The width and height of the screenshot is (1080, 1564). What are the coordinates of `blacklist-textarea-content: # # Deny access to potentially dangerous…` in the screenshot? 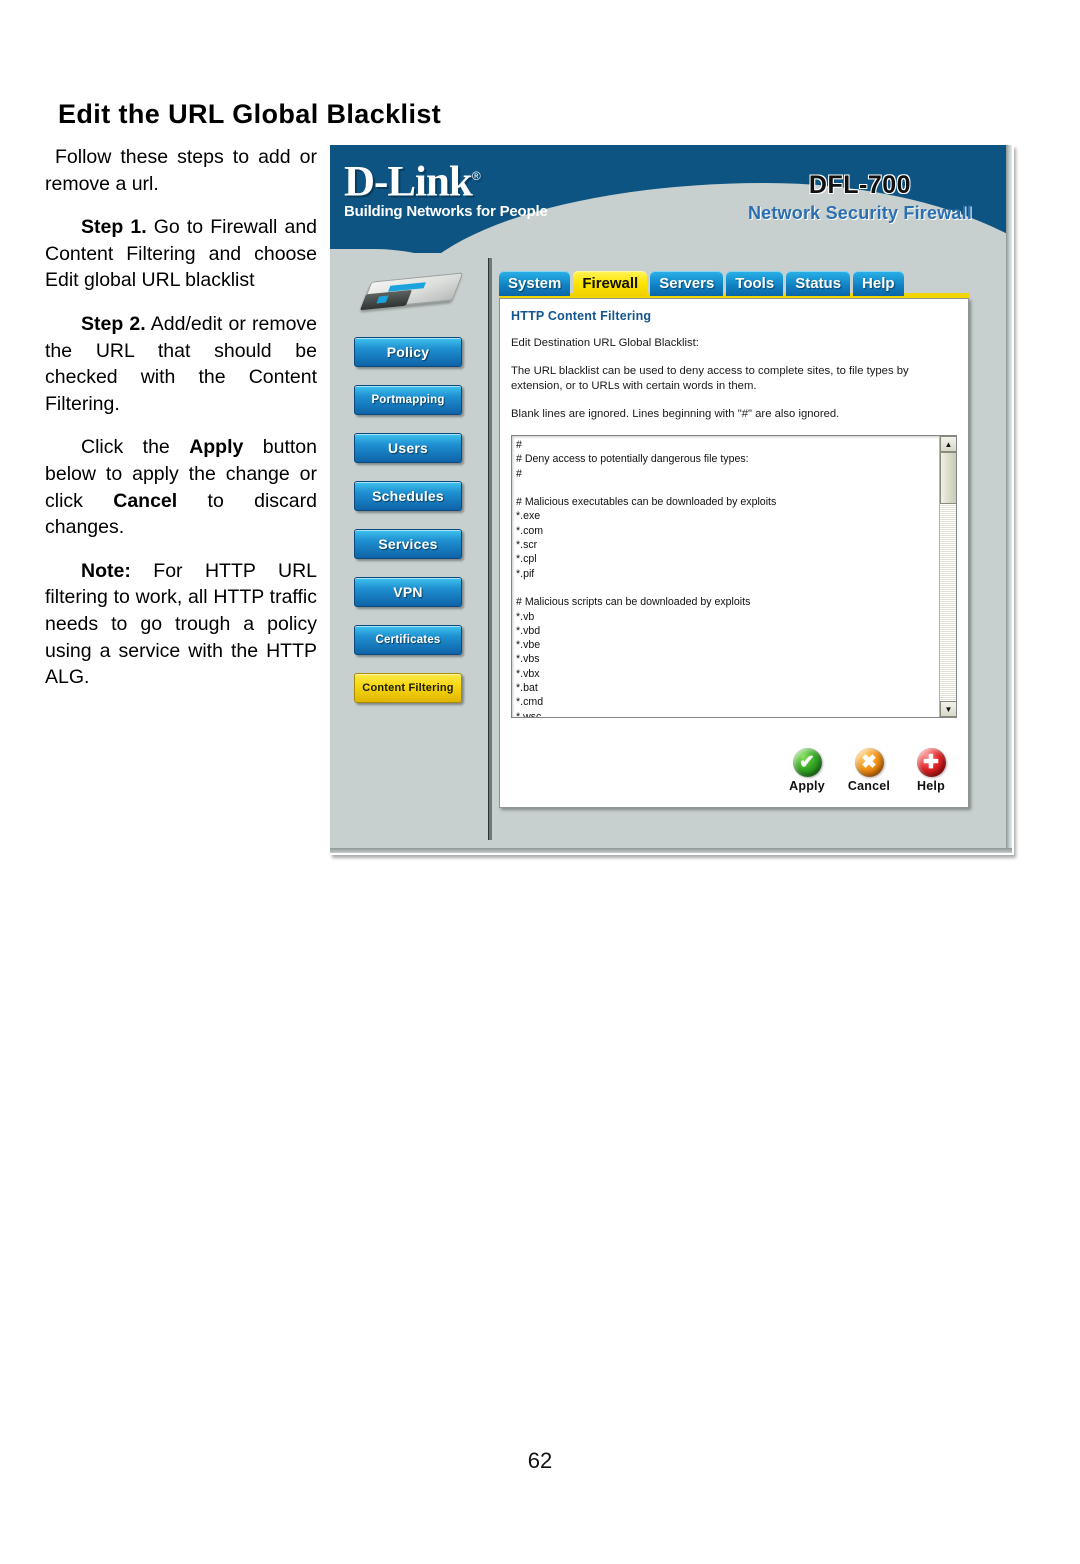 It's located at (646, 578).